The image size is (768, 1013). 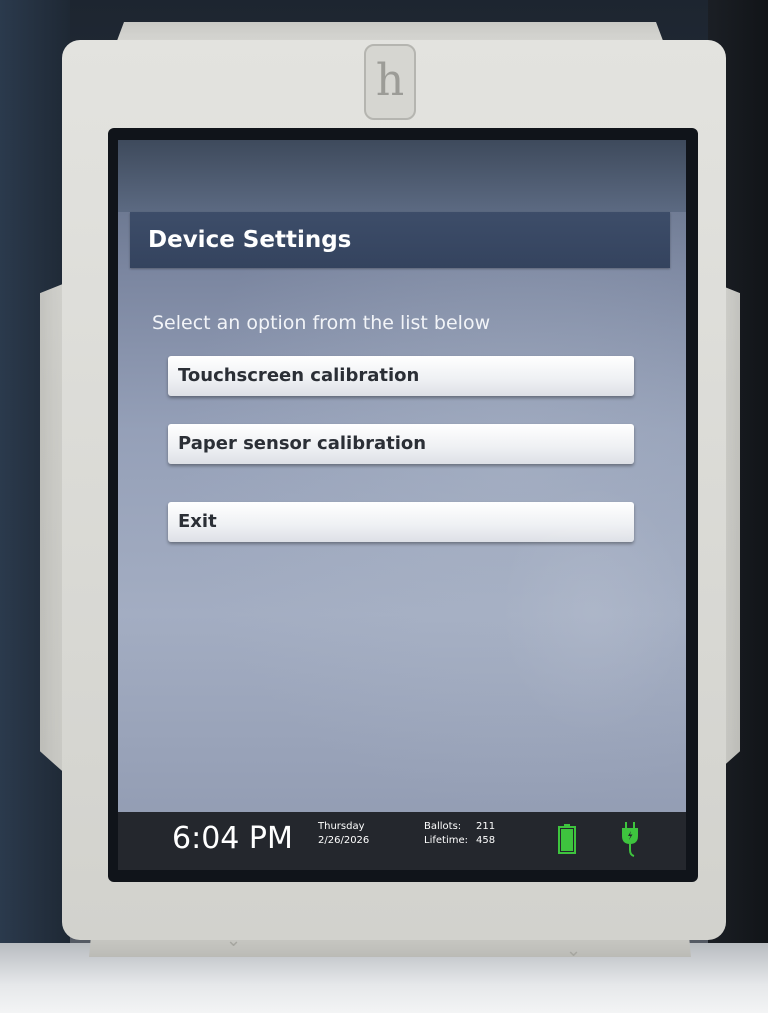 What do you see at coordinates (402, 176) in the screenshot?
I see `screen-header-strip` at bounding box center [402, 176].